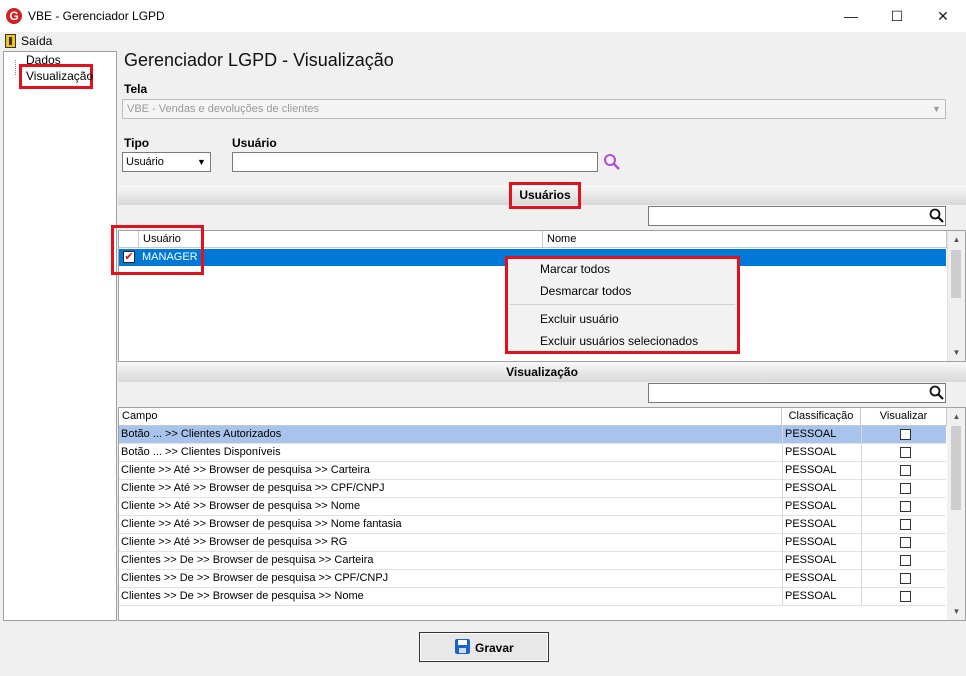 Image resolution: width=966 pixels, height=676 pixels. What do you see at coordinates (36, 41) in the screenshot?
I see `menu-exit: Saída` at bounding box center [36, 41].